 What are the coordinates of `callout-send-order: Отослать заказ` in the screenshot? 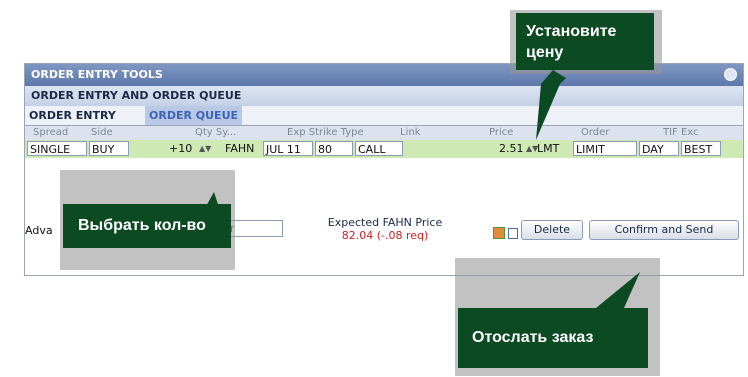 It's located at (553, 338).